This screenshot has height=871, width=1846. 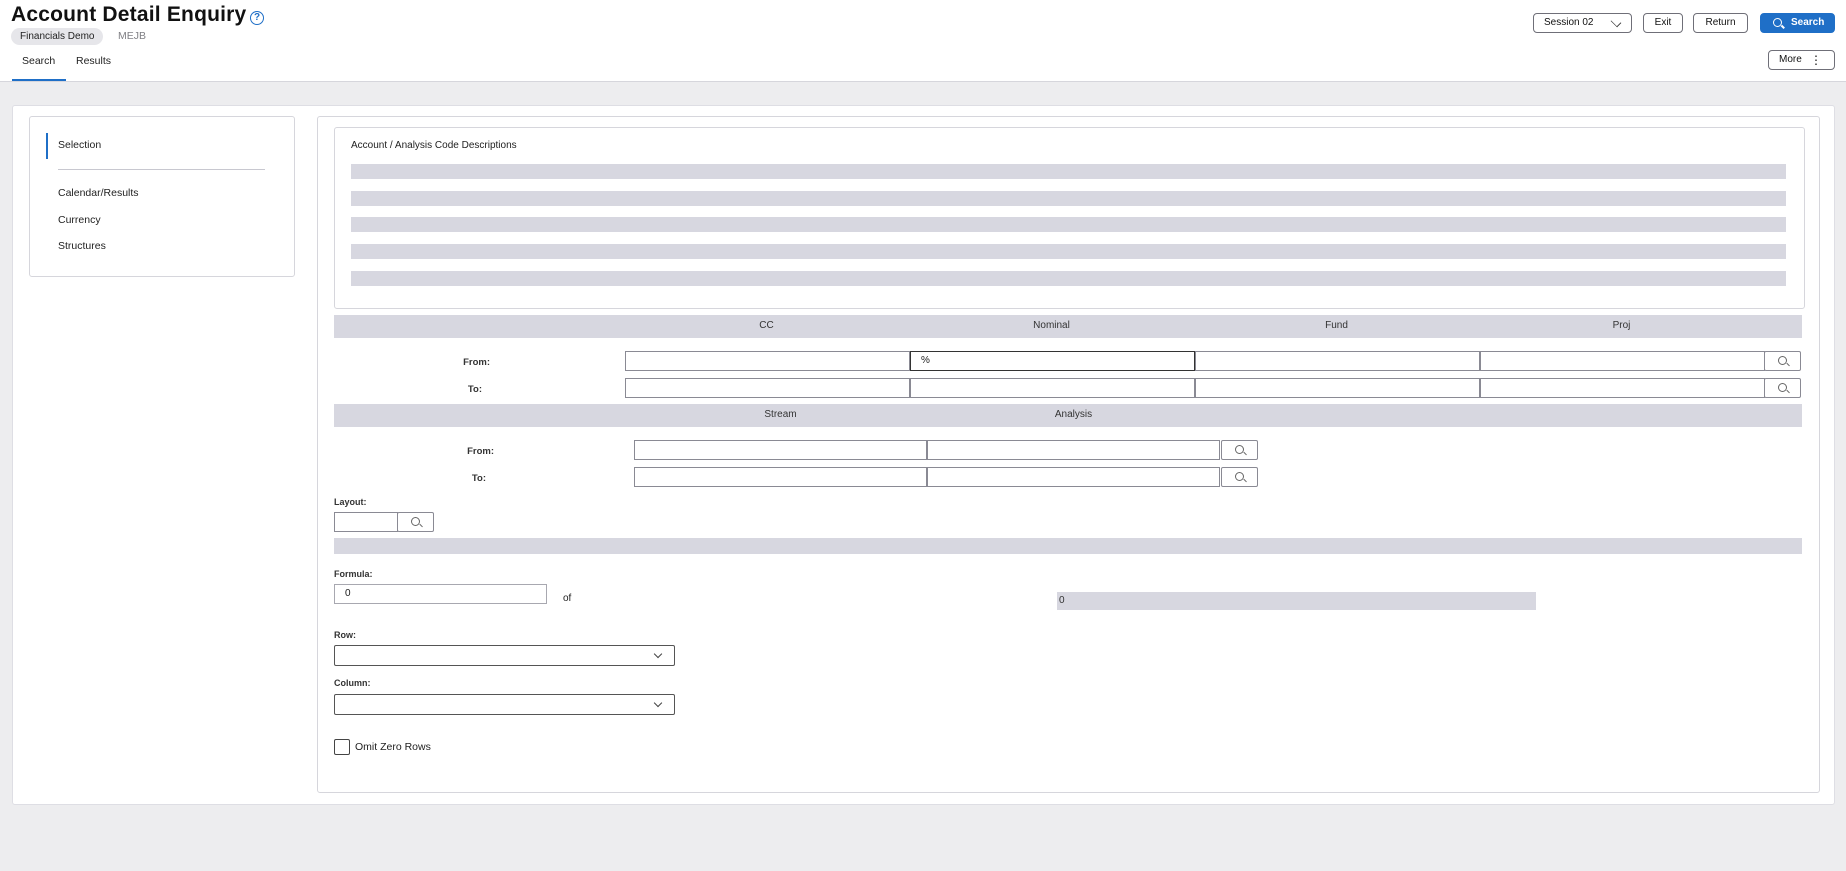 I want to click on tab-search: Search, so click(x=38, y=61).